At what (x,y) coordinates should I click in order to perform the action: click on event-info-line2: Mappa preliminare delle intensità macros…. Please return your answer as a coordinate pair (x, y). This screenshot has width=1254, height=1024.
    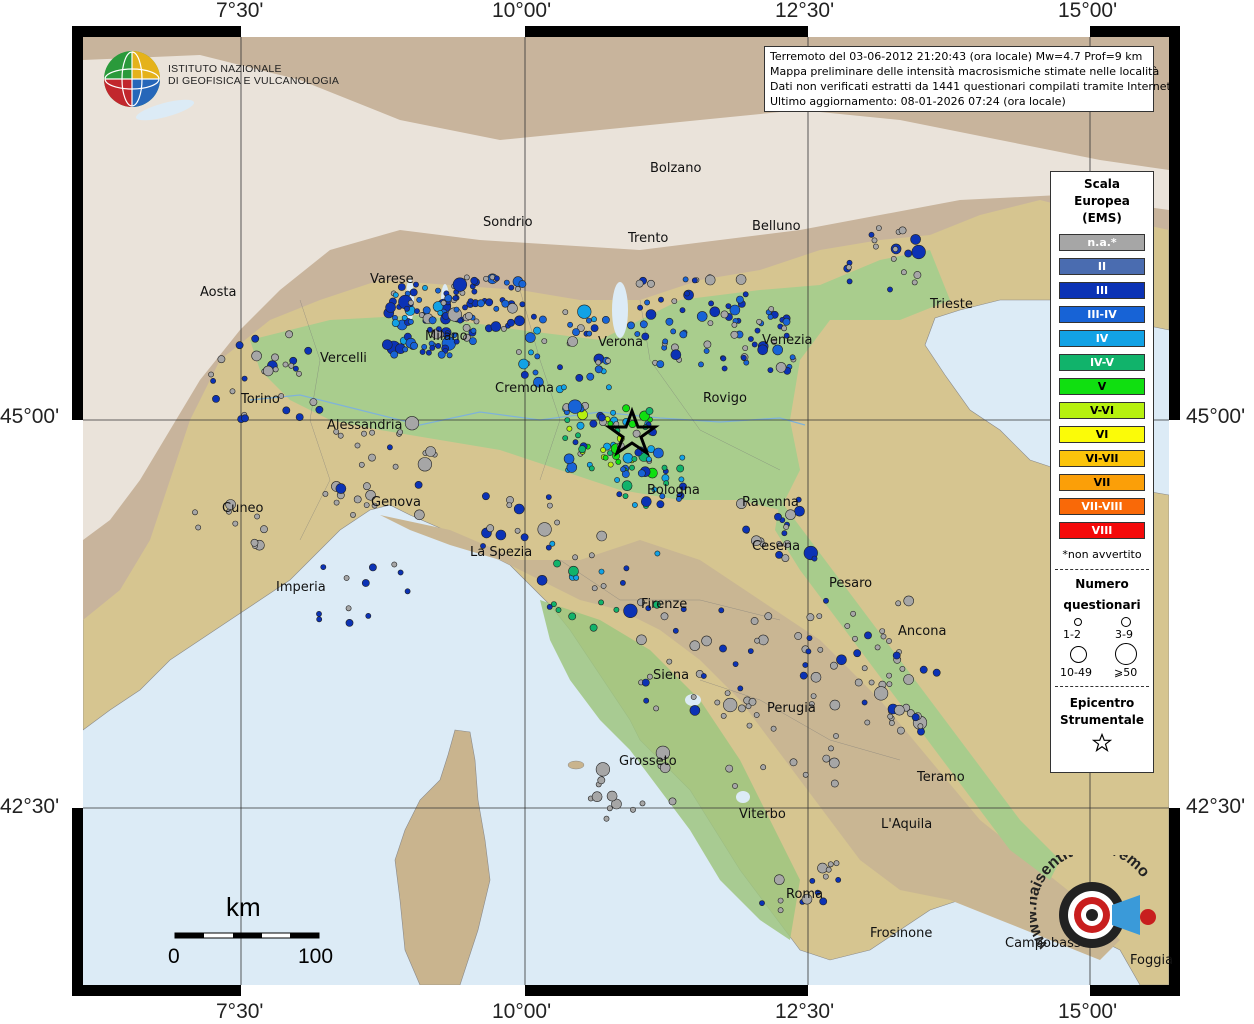
    Looking at the image, I should click on (965, 71).